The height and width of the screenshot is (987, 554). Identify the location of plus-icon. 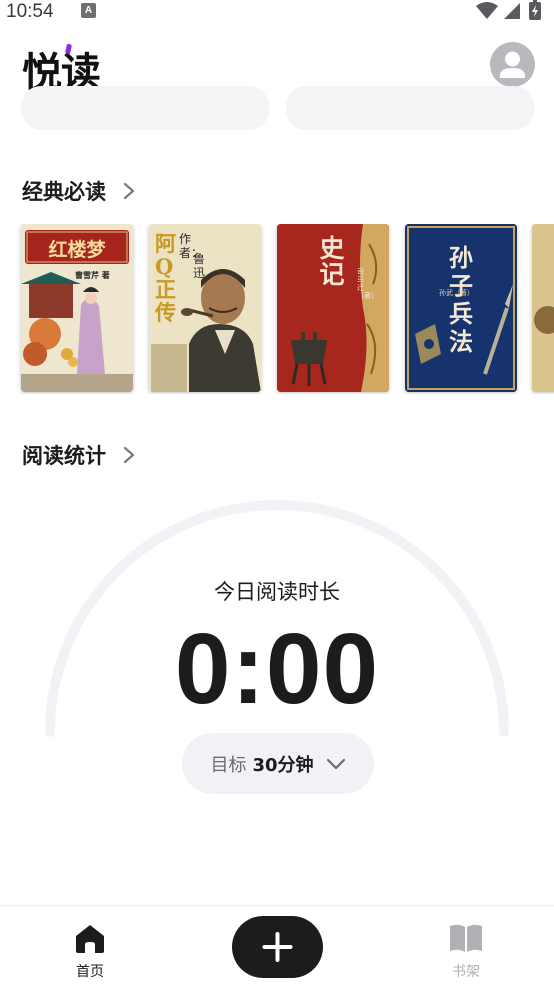
(277, 947).